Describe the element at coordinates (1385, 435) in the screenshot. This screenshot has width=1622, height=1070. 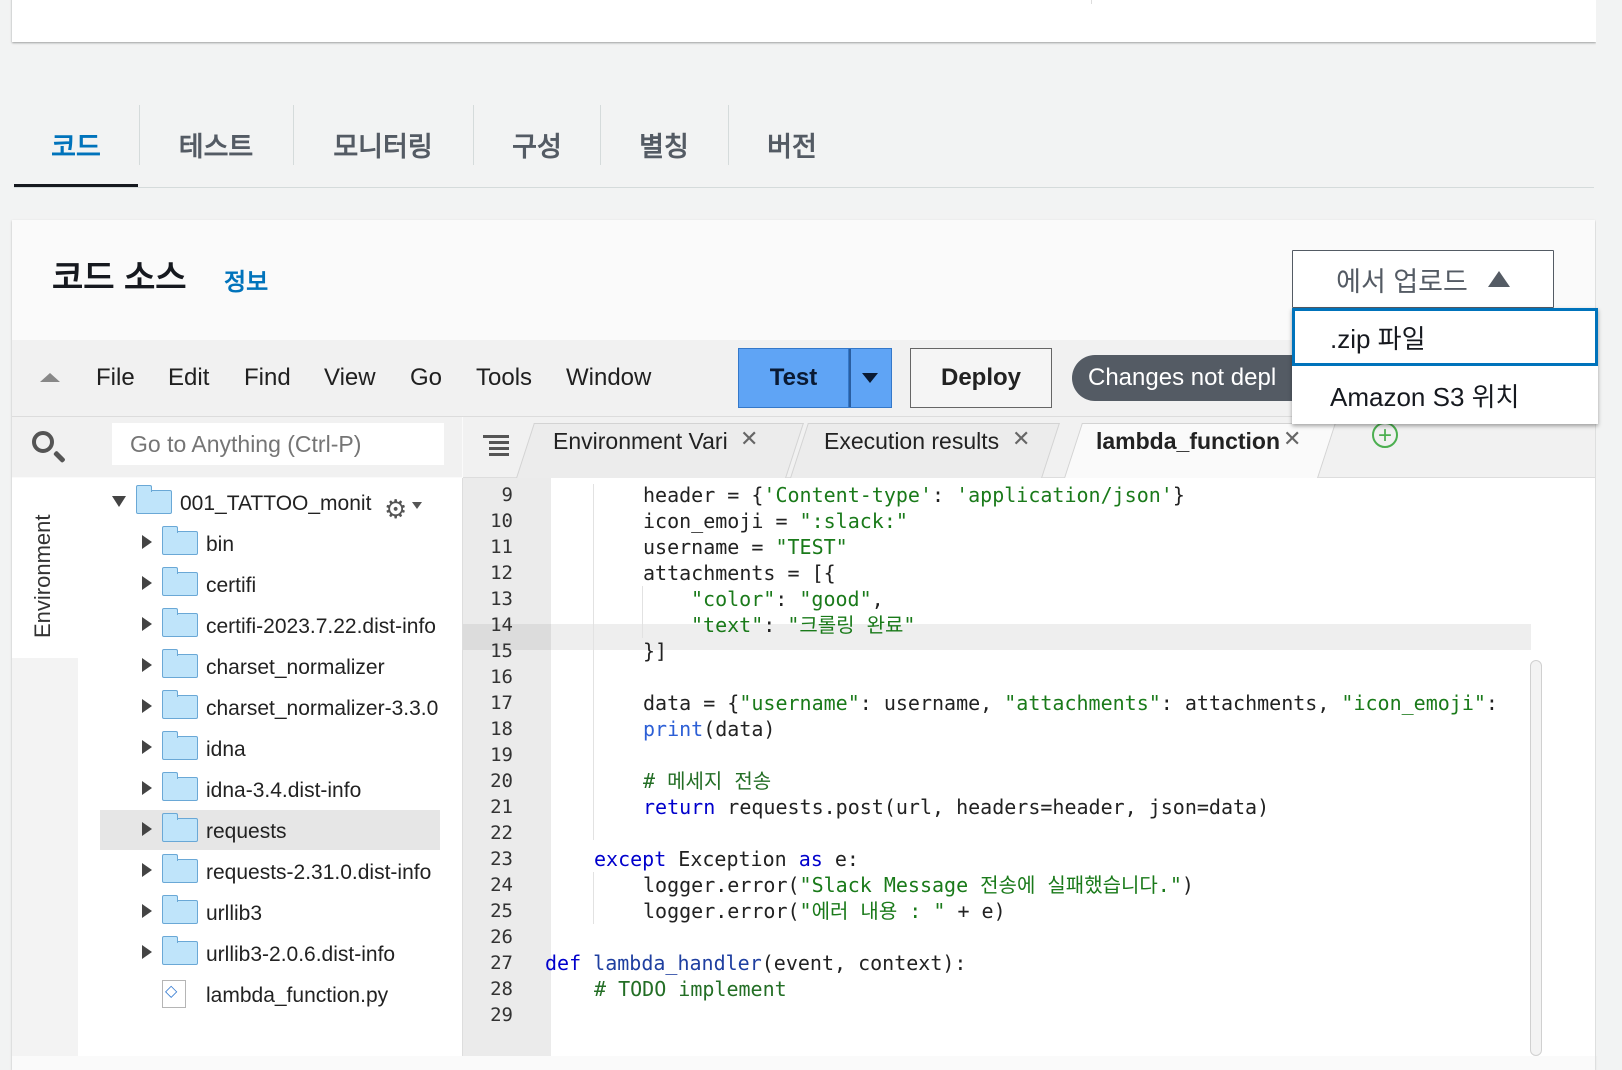
I see `add-tab-icon: +` at that location.